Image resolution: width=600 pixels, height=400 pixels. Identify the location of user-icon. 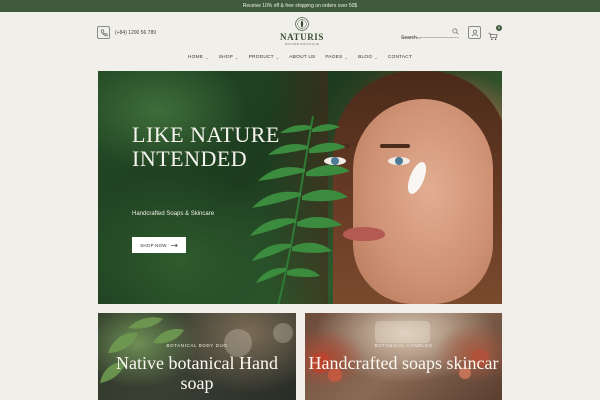
(474, 32).